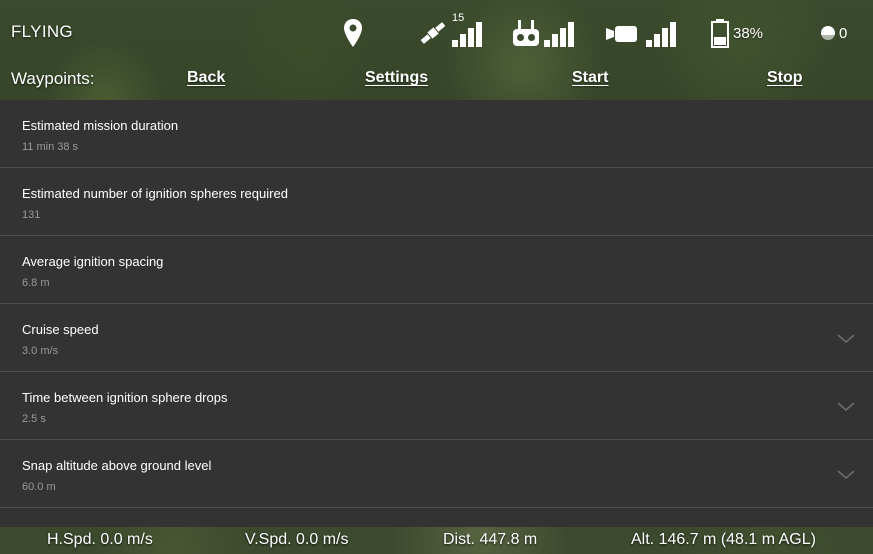 The image size is (873, 554). Describe the element at coordinates (526, 33) in the screenshot. I see `remote-controller-icon` at that location.